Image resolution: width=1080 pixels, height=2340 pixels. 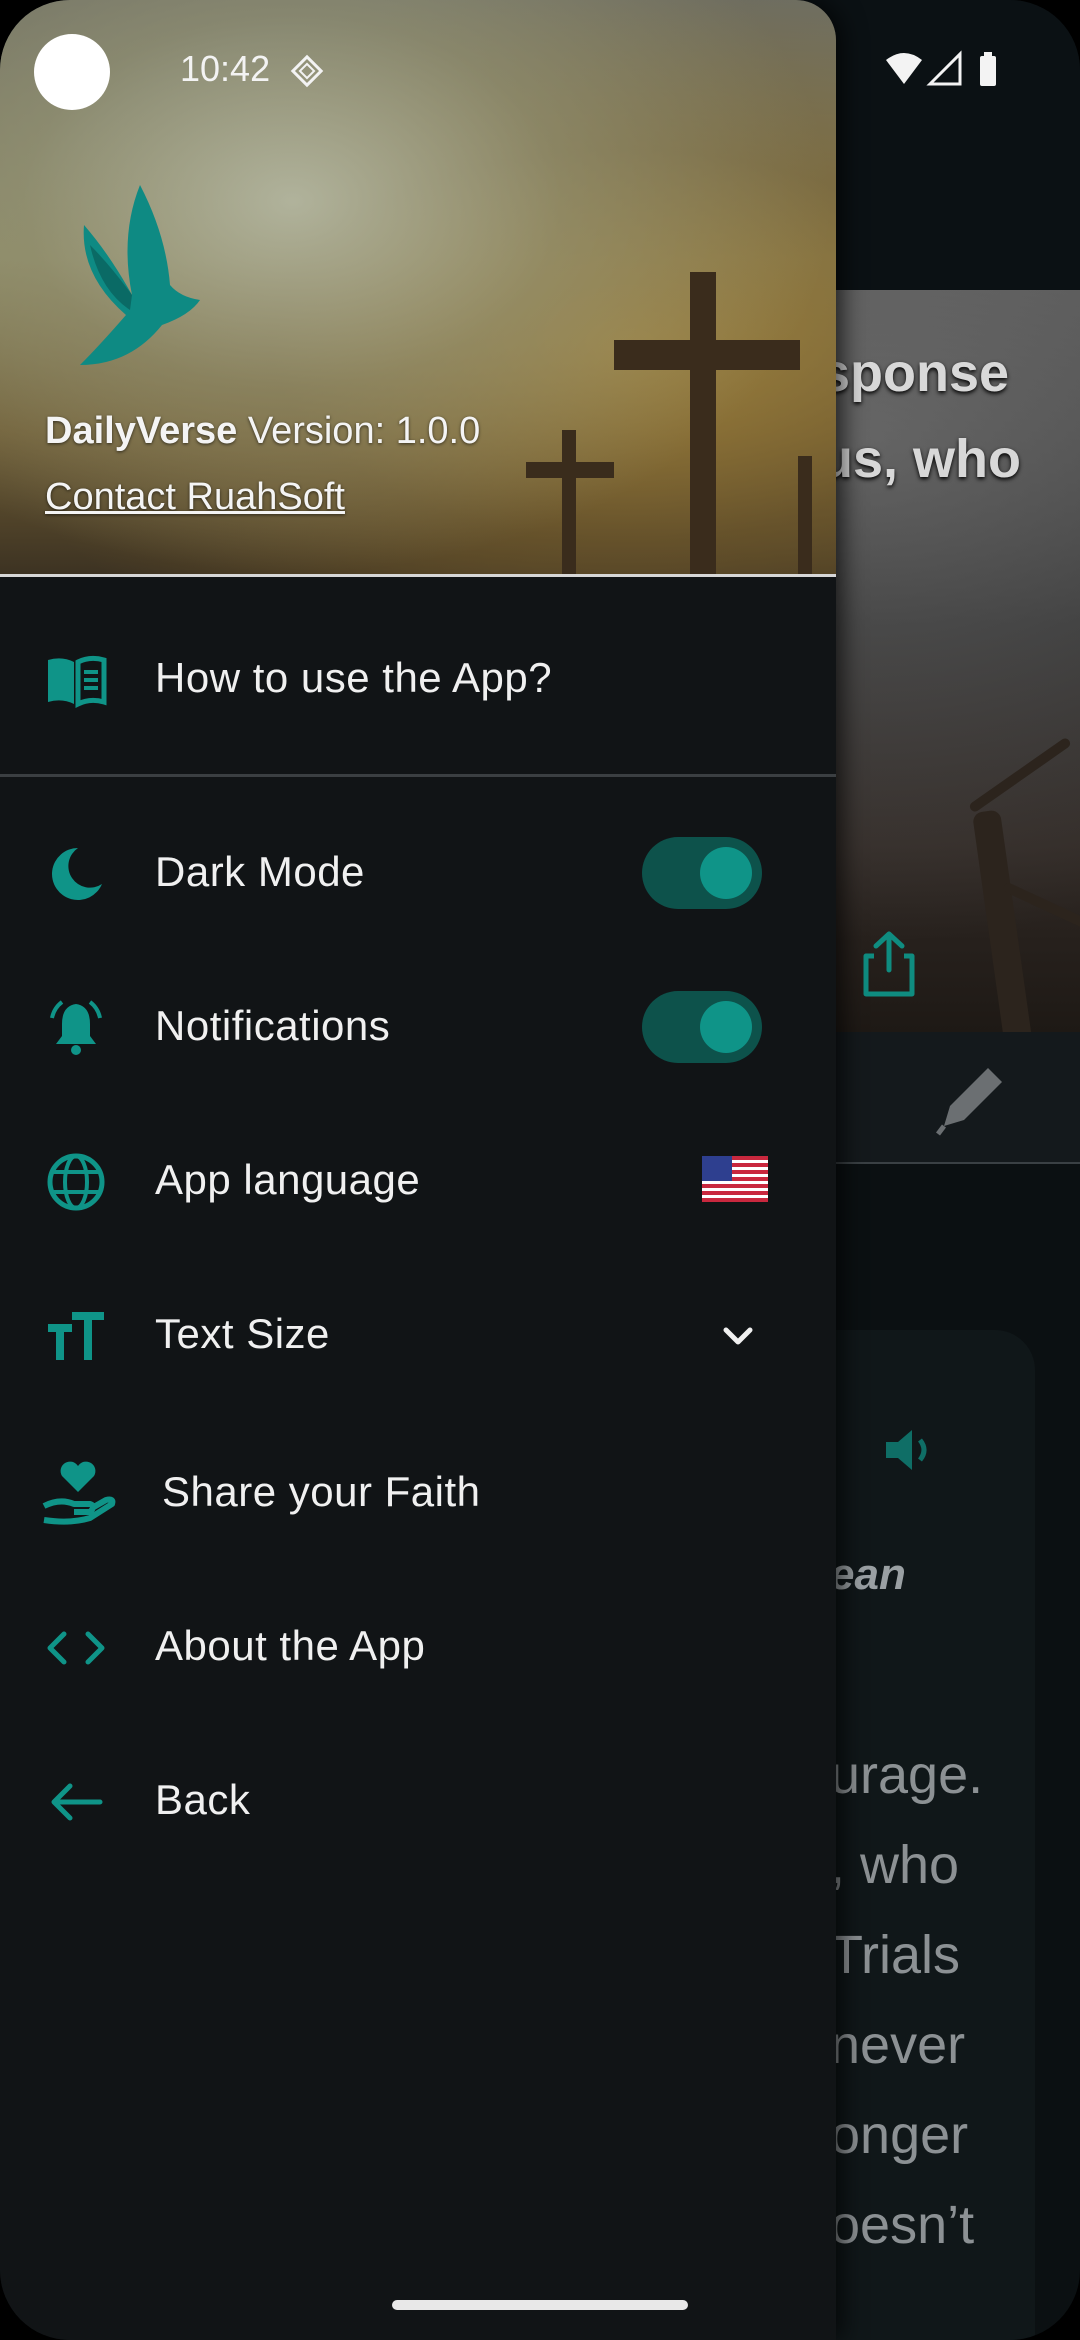 I want to click on menu-divider, so click(x=418, y=775).